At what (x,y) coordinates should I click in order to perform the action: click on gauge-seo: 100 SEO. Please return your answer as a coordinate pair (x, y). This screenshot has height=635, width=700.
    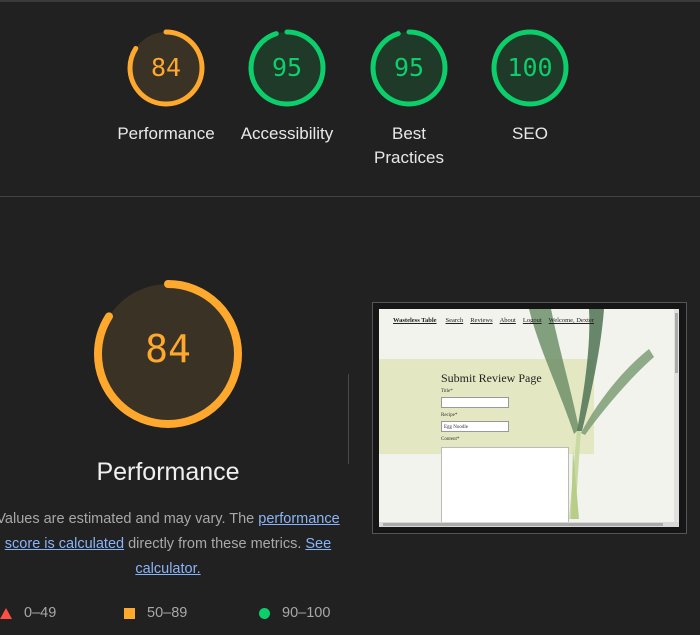
    Looking at the image, I should click on (530, 87).